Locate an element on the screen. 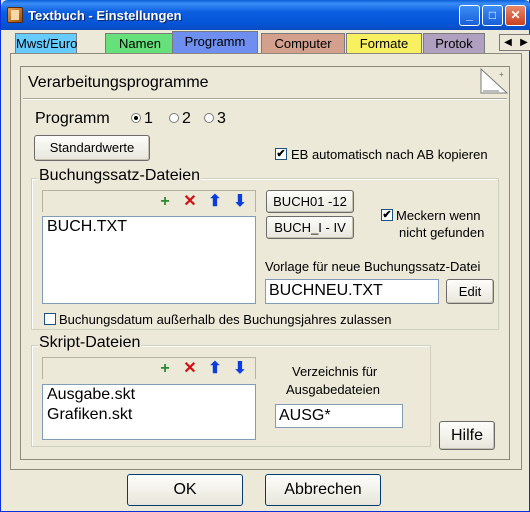 The height and width of the screenshot is (512, 530). buchungsdatum-checkbox is located at coordinates (50, 319).